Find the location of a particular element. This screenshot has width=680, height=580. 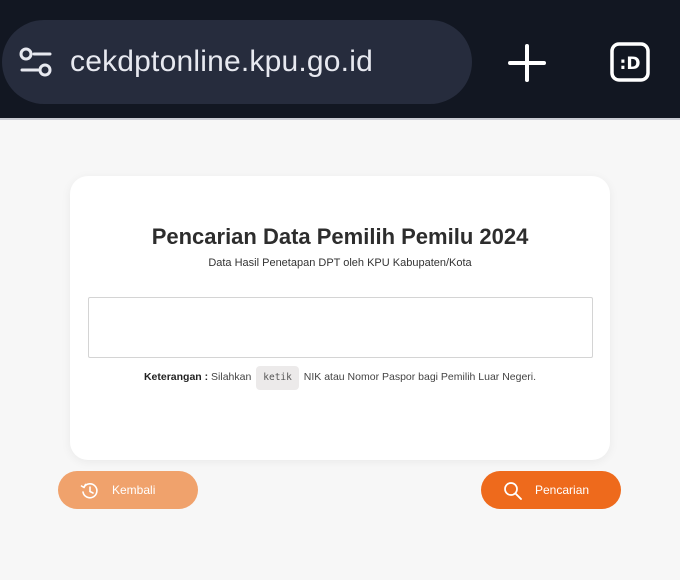

tab-switcher-icon: :D is located at coordinates (630, 62).